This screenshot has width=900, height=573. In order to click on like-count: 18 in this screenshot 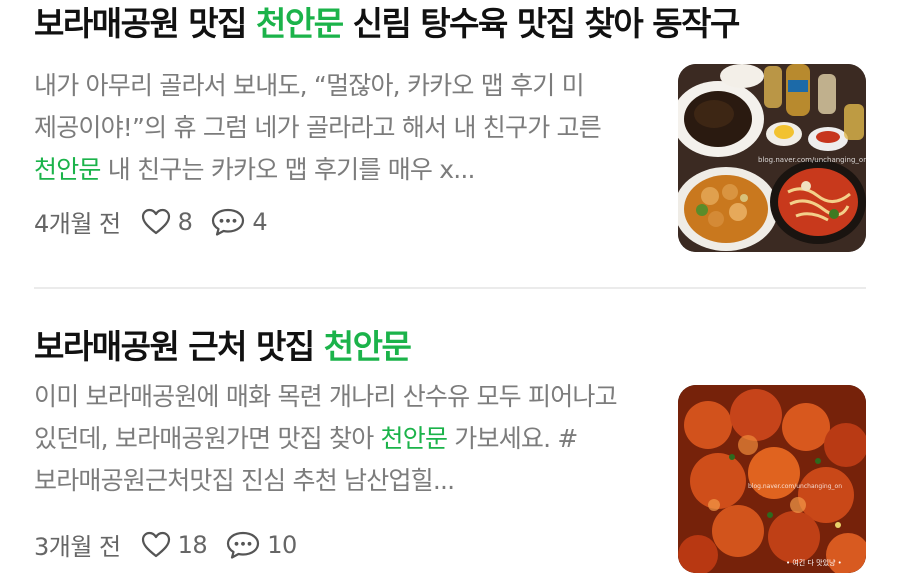, I will do `click(192, 544)`.